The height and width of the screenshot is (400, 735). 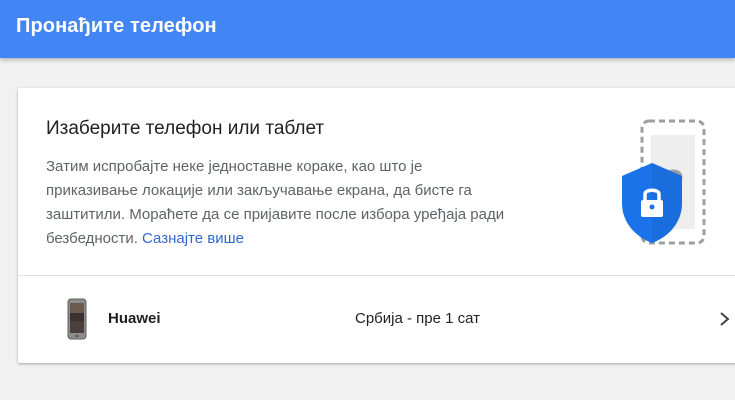 What do you see at coordinates (725, 319) in the screenshot?
I see `chevron-right-icon` at bounding box center [725, 319].